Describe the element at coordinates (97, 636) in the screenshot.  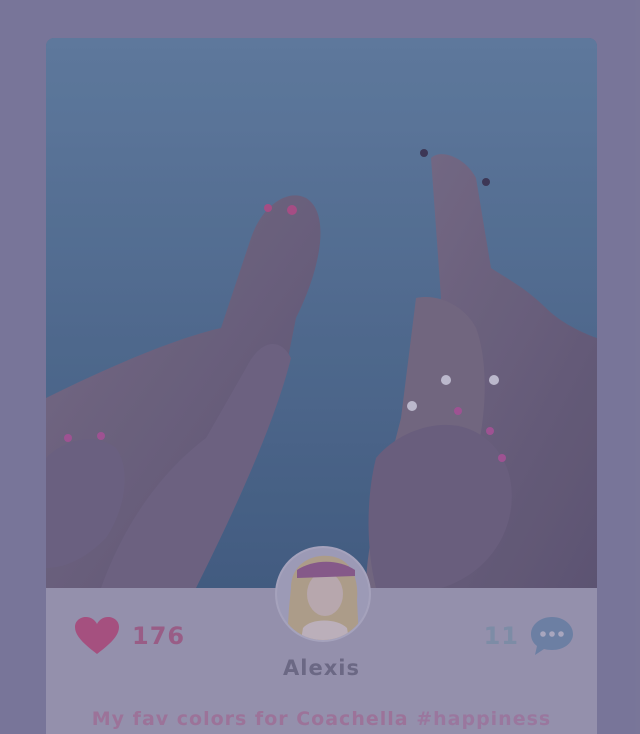
I see `heart-icon` at that location.